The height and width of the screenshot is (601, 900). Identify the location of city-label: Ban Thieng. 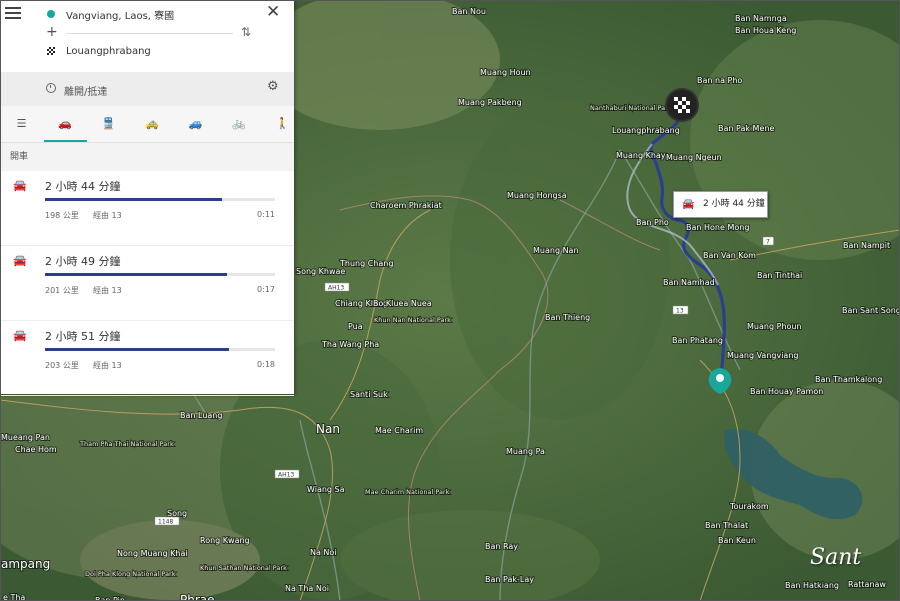
(567, 317).